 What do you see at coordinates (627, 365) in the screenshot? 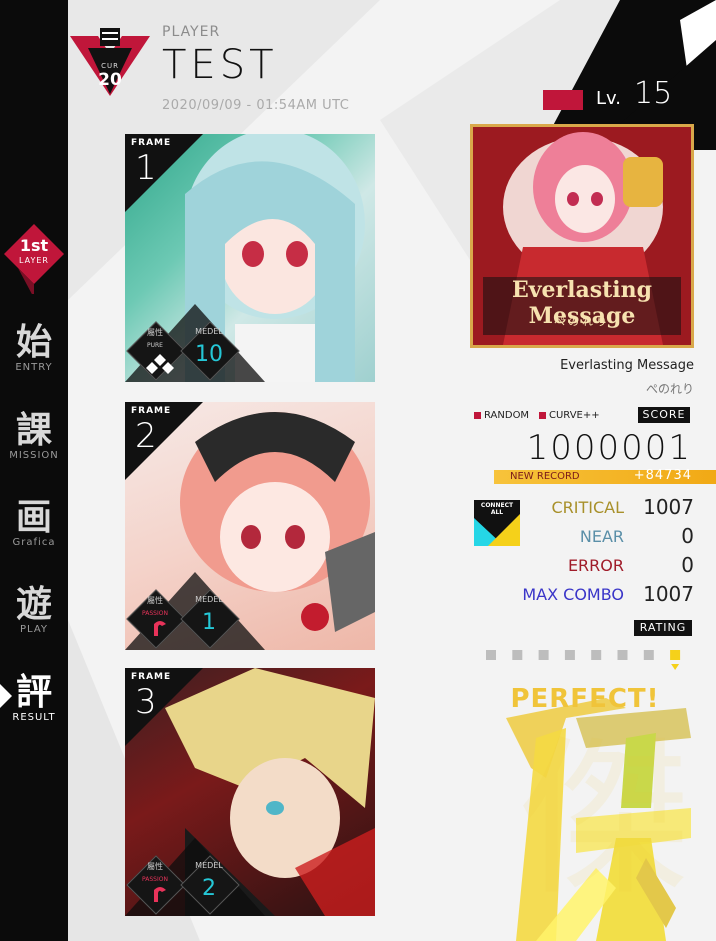
I see `song-title: Everlasting Message` at bounding box center [627, 365].